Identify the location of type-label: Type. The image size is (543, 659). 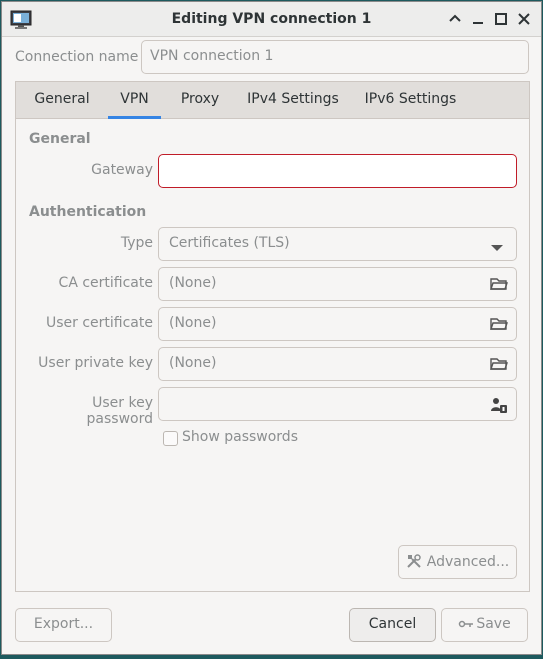
(136, 243).